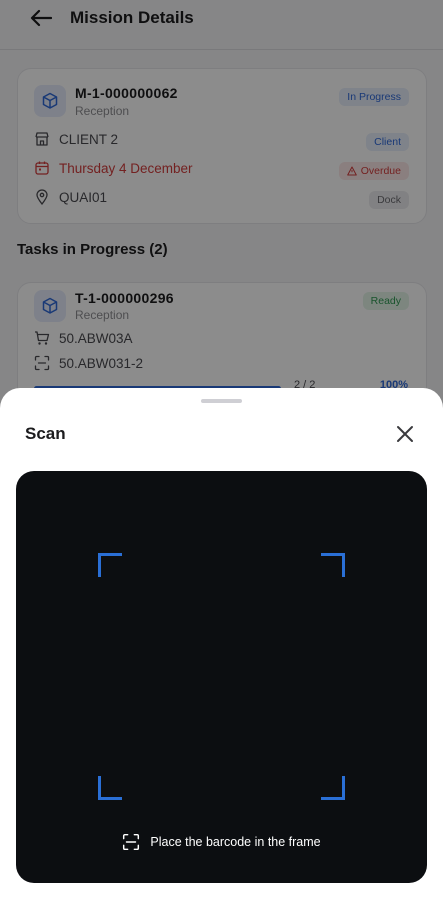 Image resolution: width=443 pixels, height=900 pixels. What do you see at coordinates (405, 434) in the screenshot?
I see `close-icon` at bounding box center [405, 434].